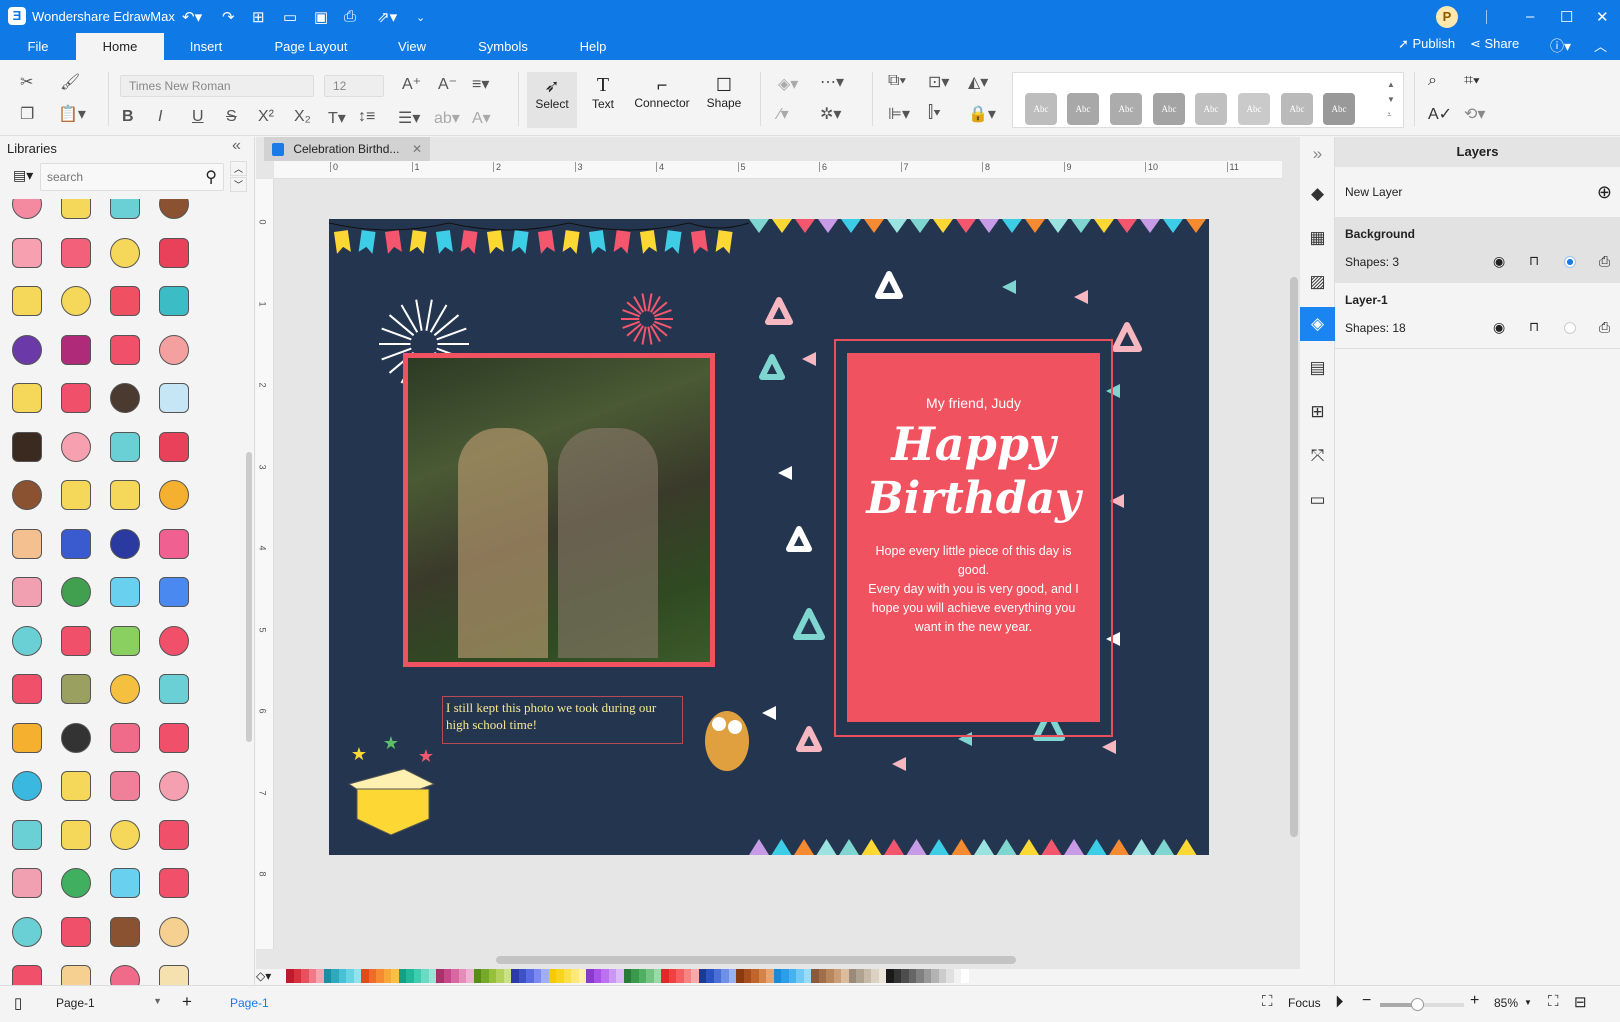 The height and width of the screenshot is (1022, 1620). Describe the element at coordinates (174, 301) in the screenshot. I see `symbol-camera` at that location.